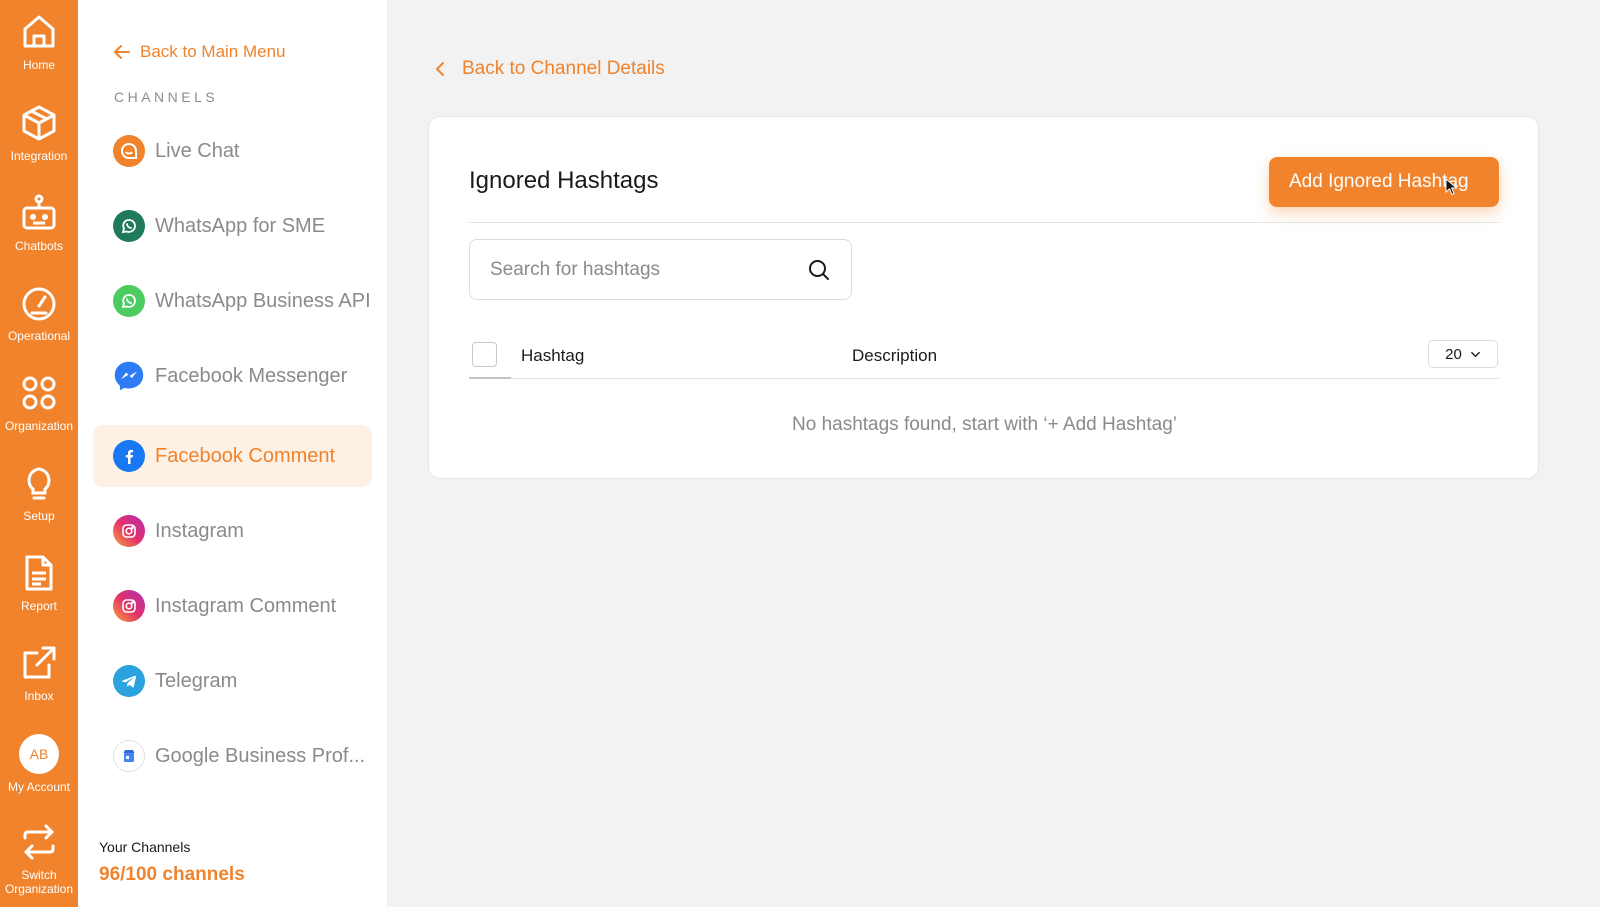  I want to click on your-channels-label: Your Channels, so click(145, 847).